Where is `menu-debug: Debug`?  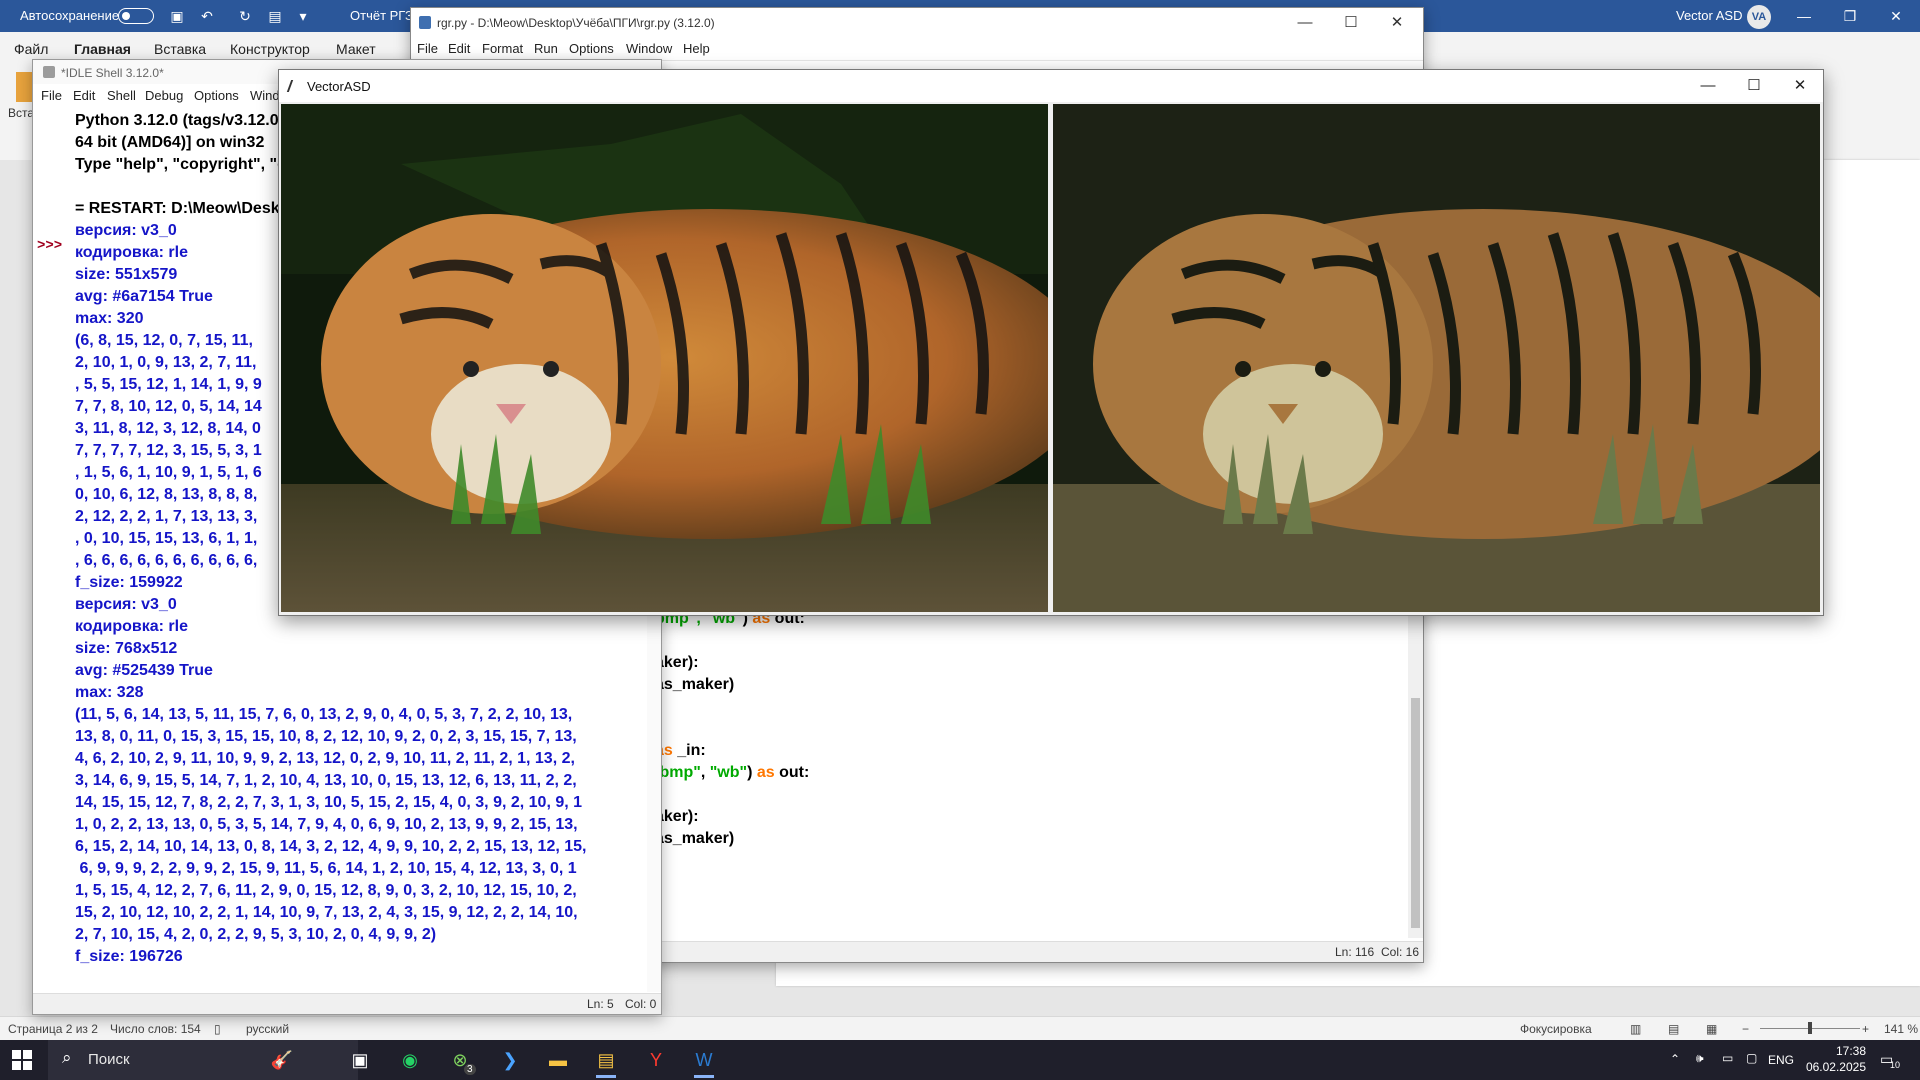
menu-debug: Debug is located at coordinates (164, 95).